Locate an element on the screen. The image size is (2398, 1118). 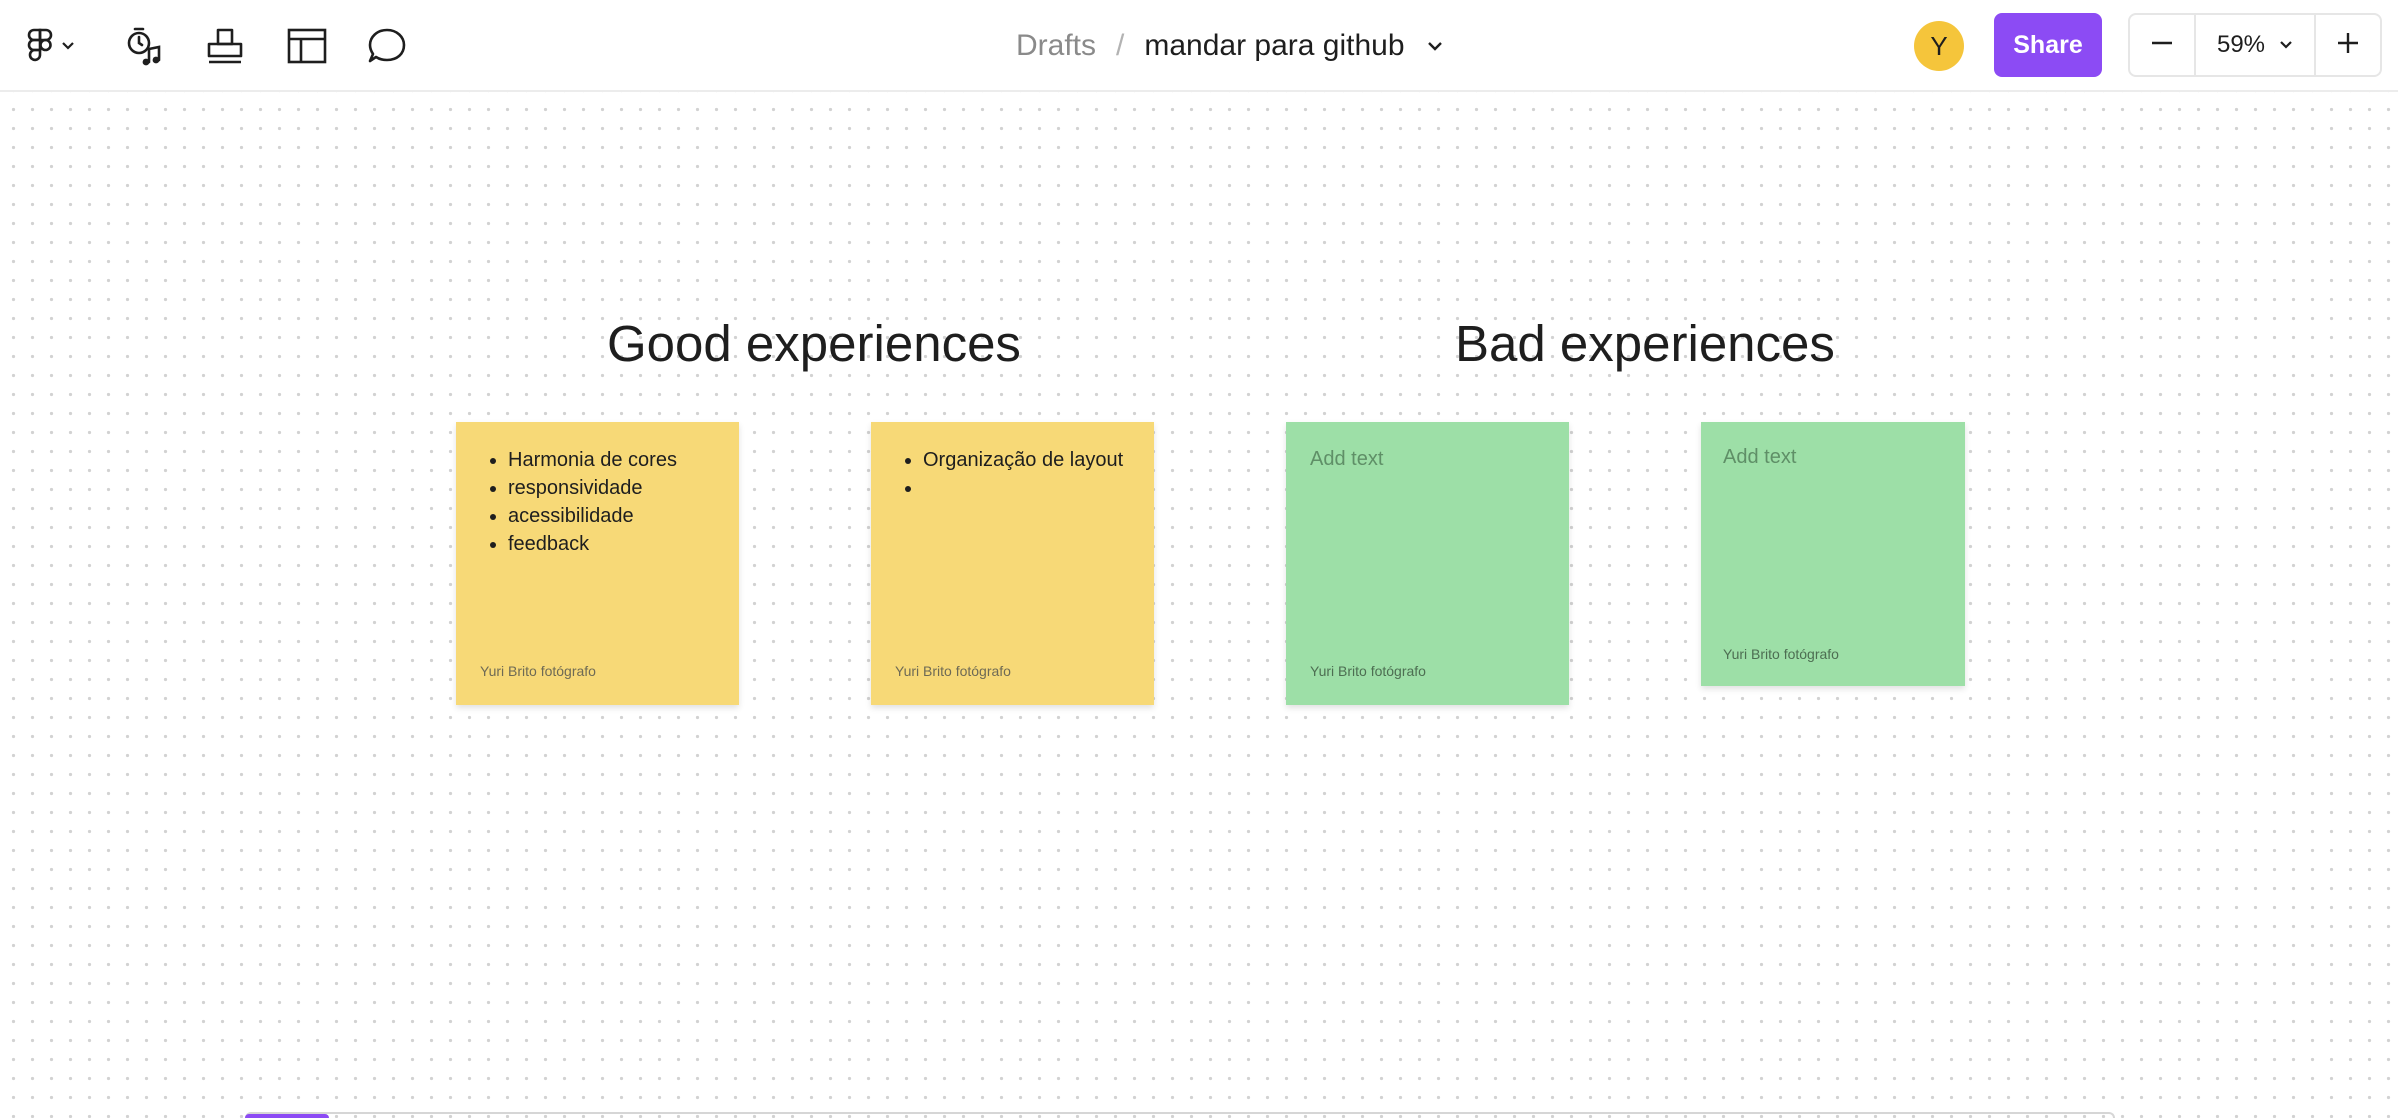
breadcrumb: Drafts / mandar para github is located at coordinates (1229, 46).